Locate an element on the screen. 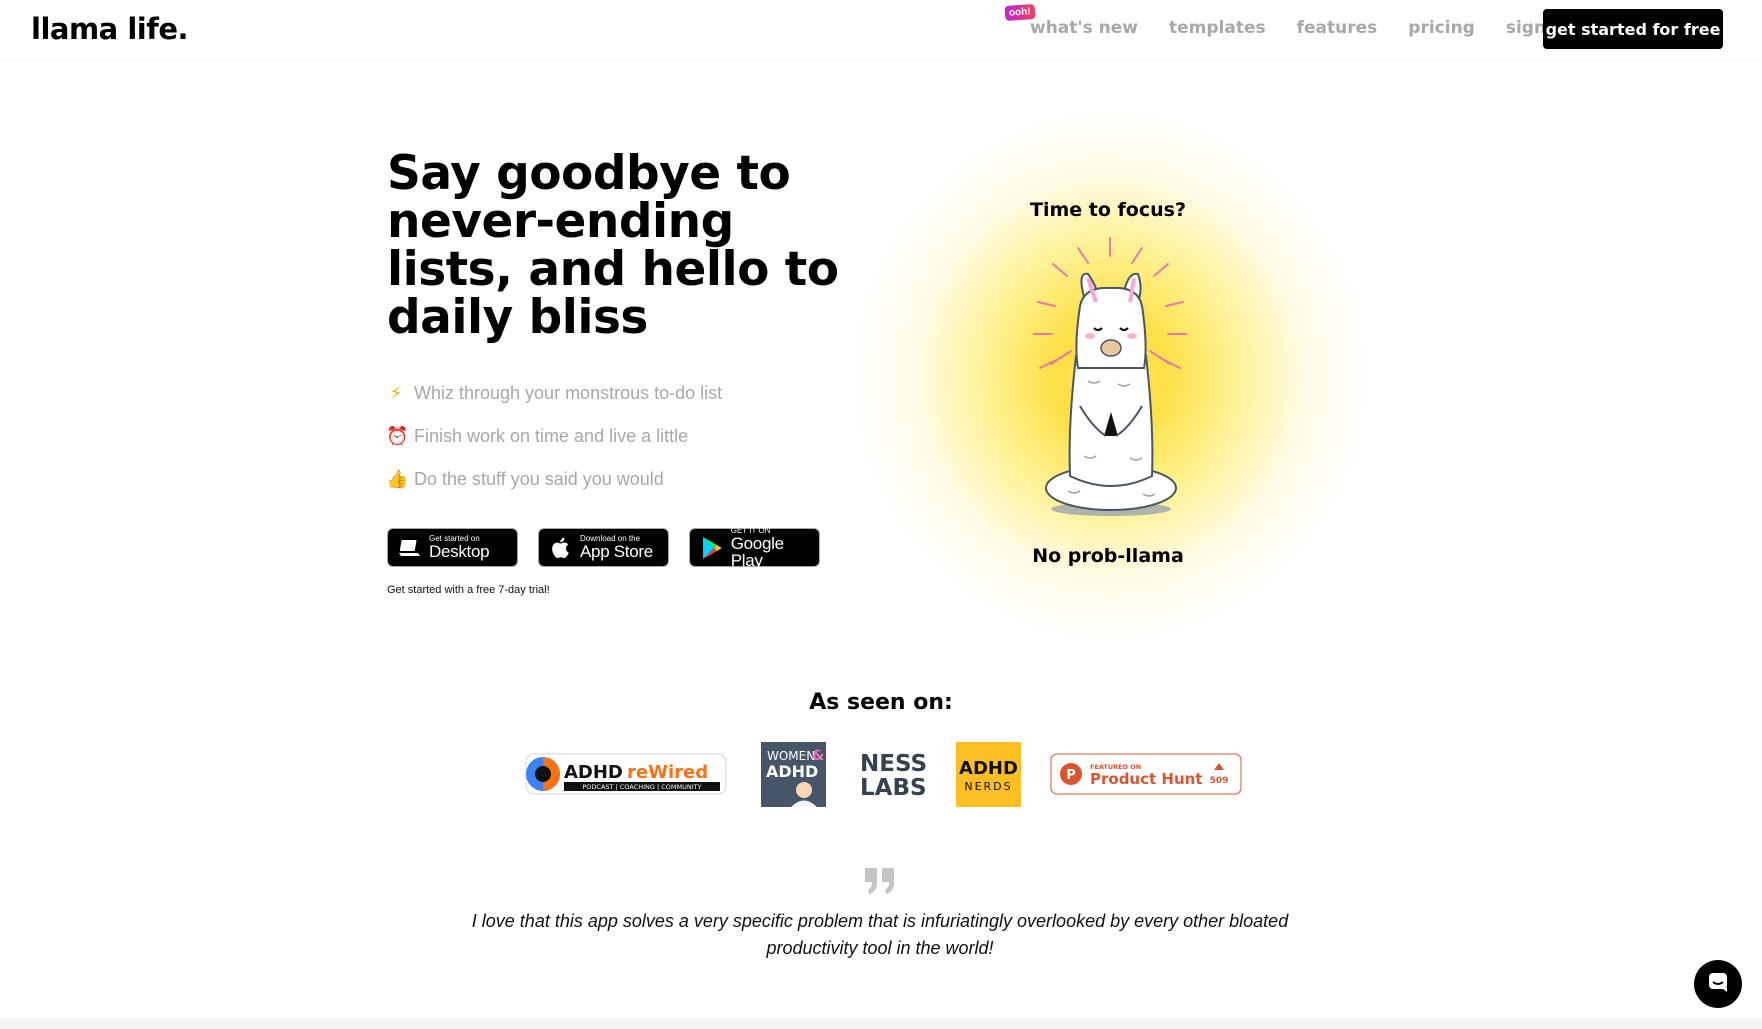  apple-icon is located at coordinates (561, 548).